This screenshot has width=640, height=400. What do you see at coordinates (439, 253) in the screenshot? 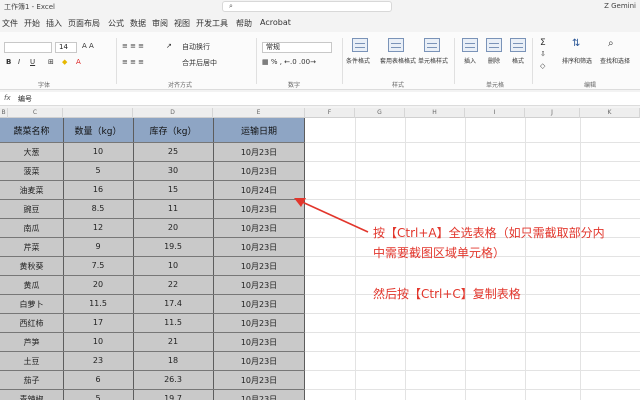
I see `annotation-line-2: 中需要截图区域单元格）` at bounding box center [439, 253].